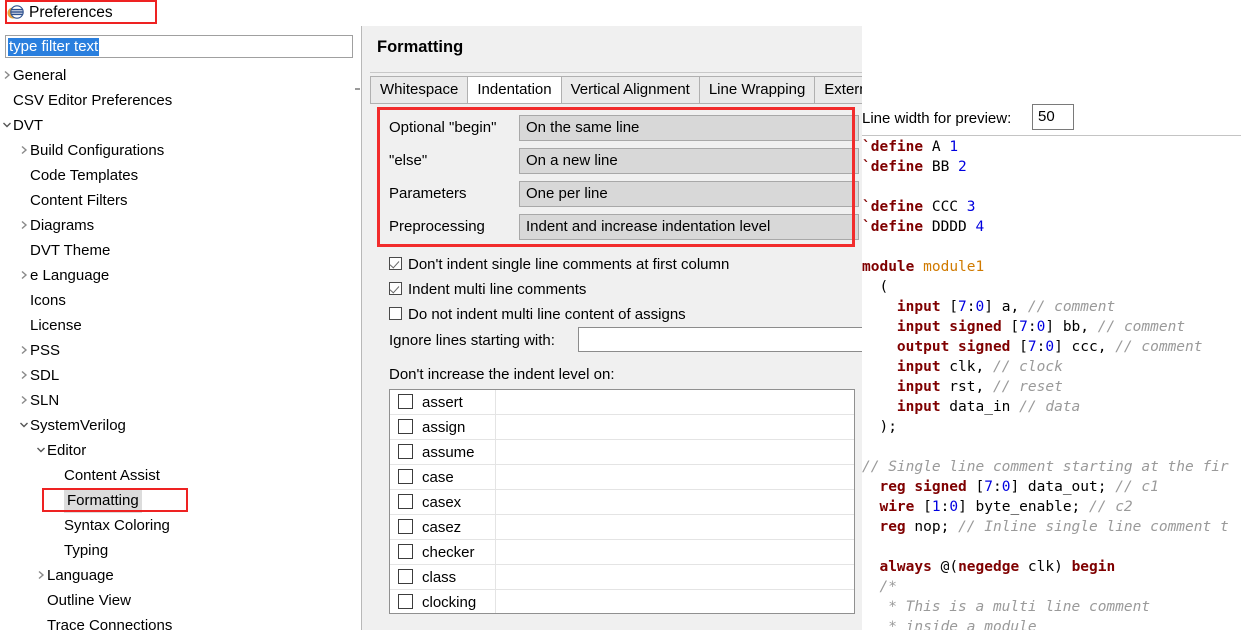  What do you see at coordinates (420, 47) in the screenshot?
I see `page-title: Formatting` at bounding box center [420, 47].